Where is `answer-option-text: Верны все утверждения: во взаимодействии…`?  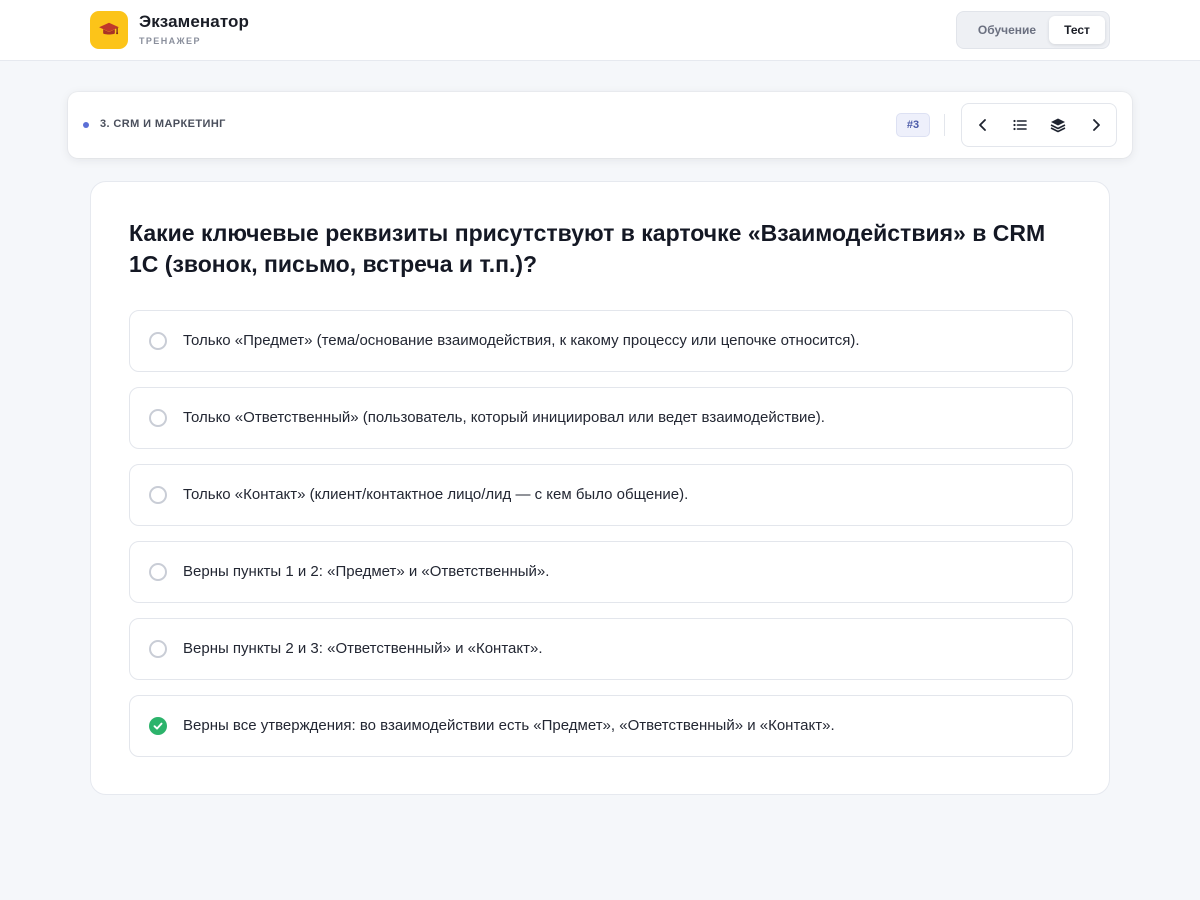 answer-option-text: Верны все утверждения: во взаимодействии… is located at coordinates (509, 725).